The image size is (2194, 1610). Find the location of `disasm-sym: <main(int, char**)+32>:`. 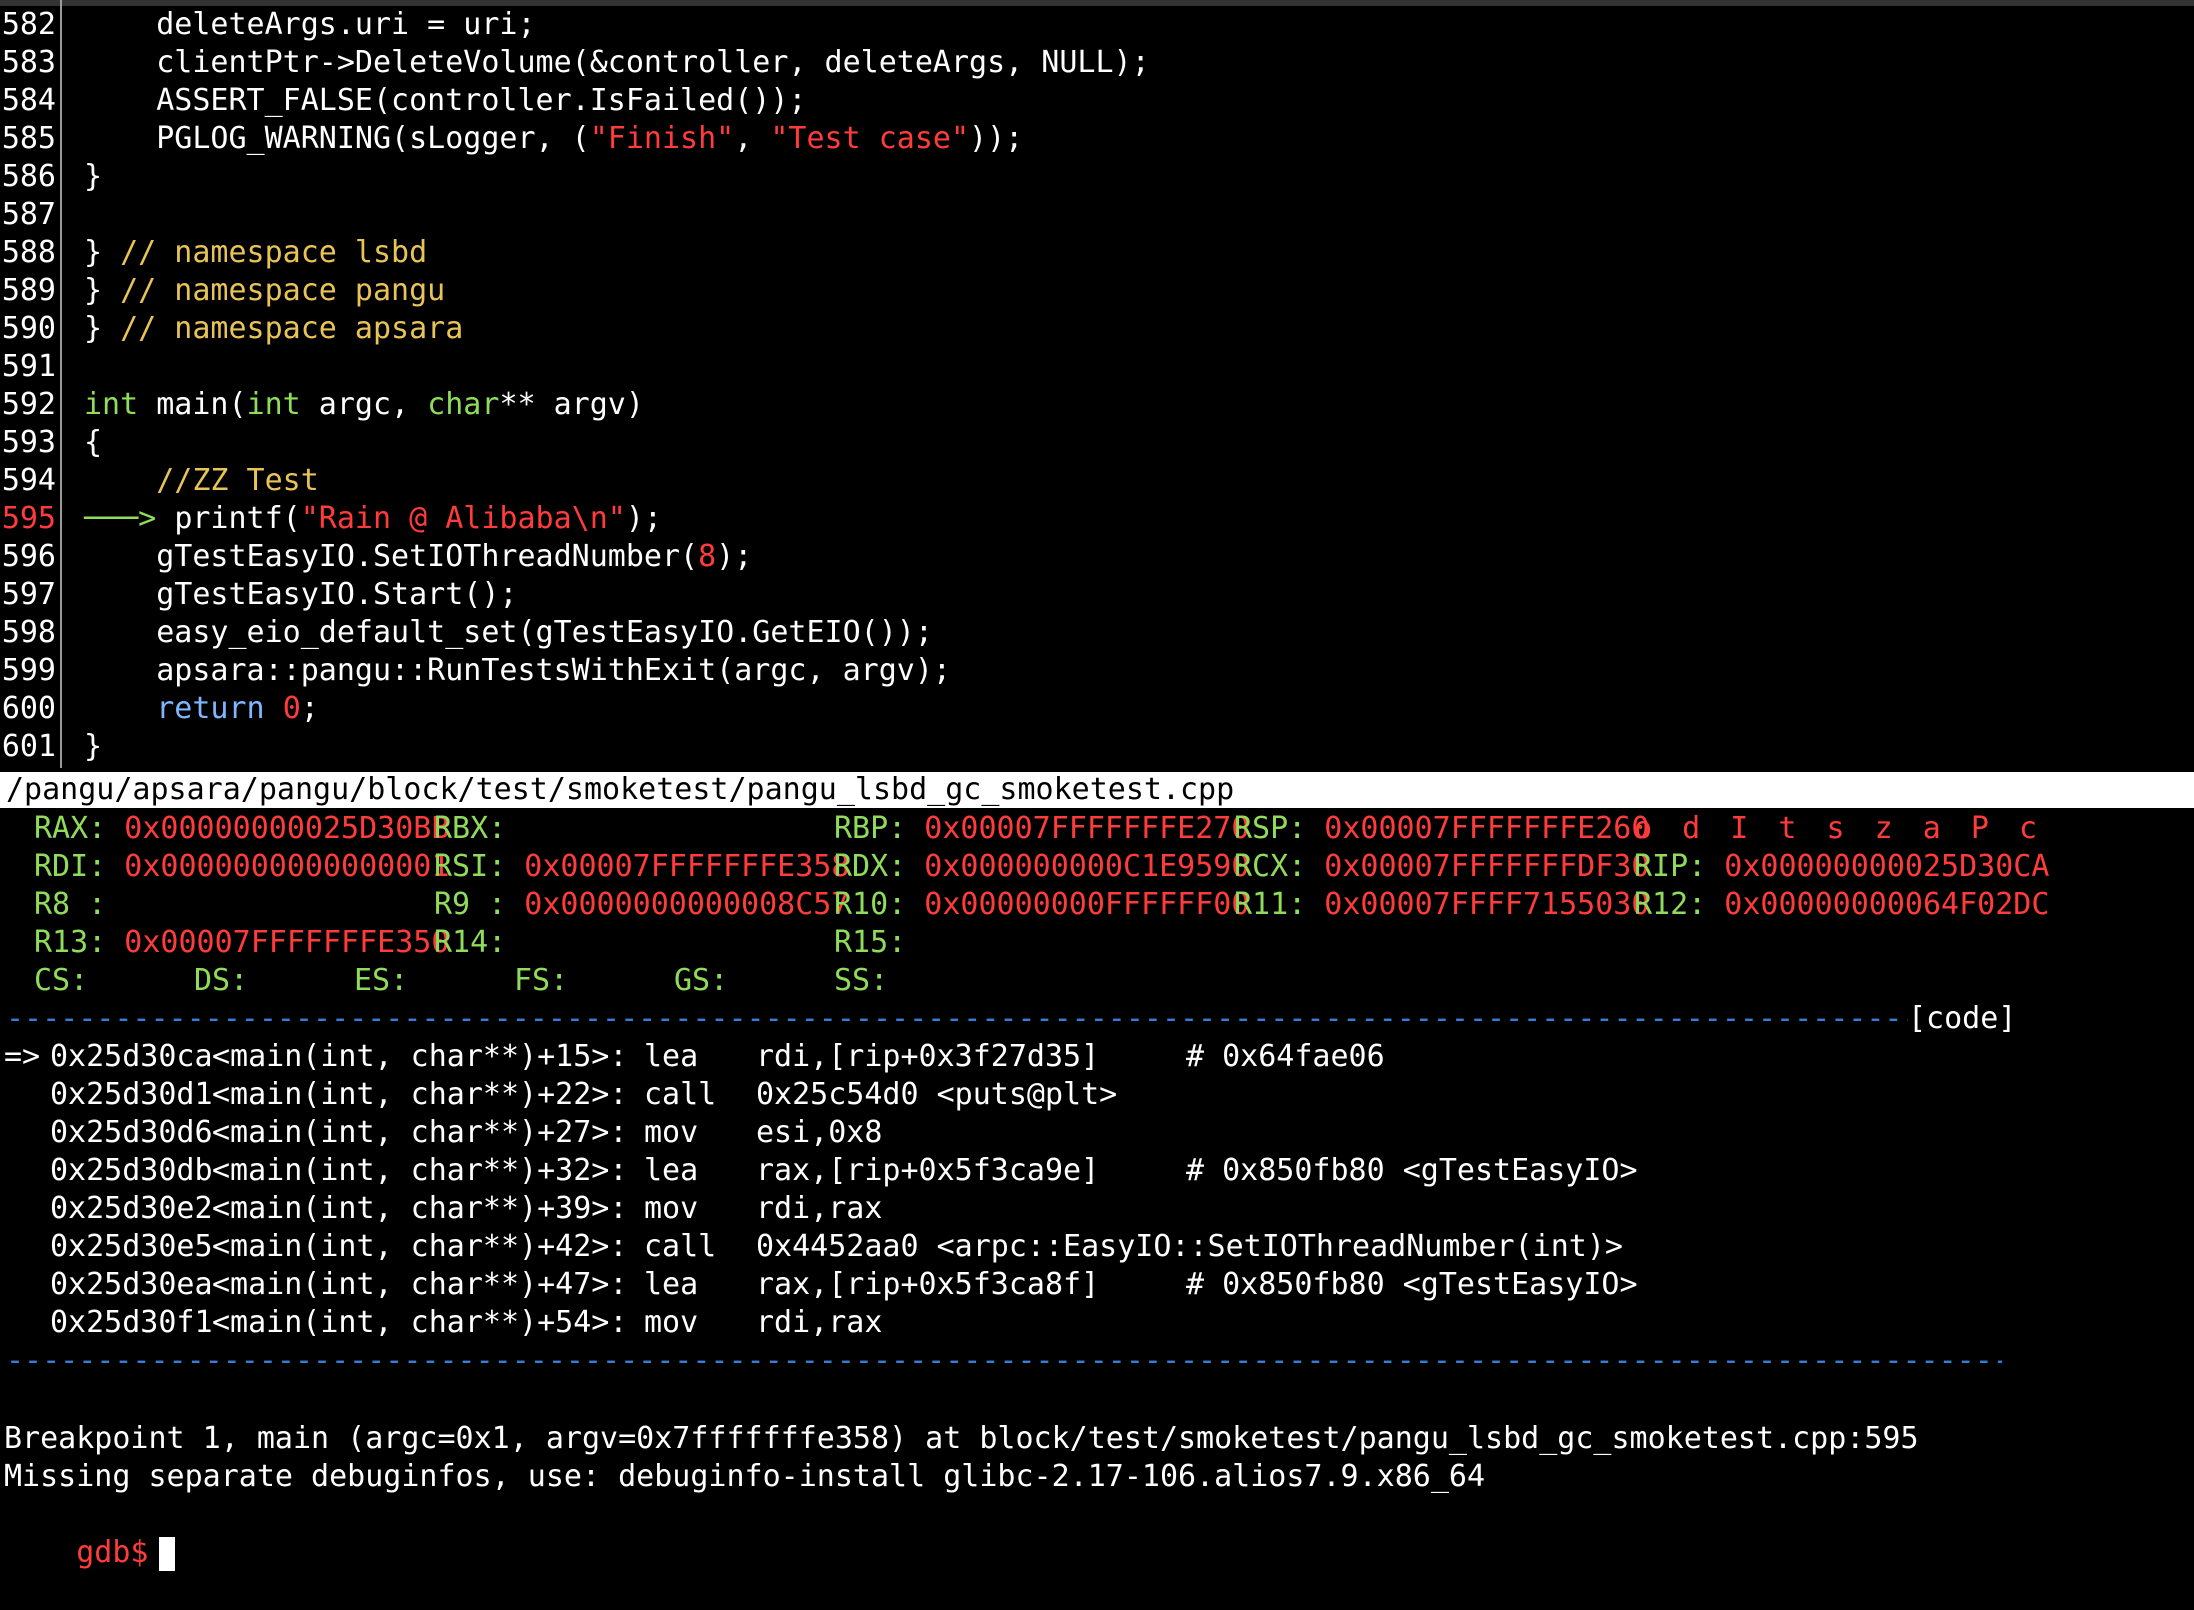

disasm-sym: <main(int, char**)+32>: is located at coordinates (420, 1170).